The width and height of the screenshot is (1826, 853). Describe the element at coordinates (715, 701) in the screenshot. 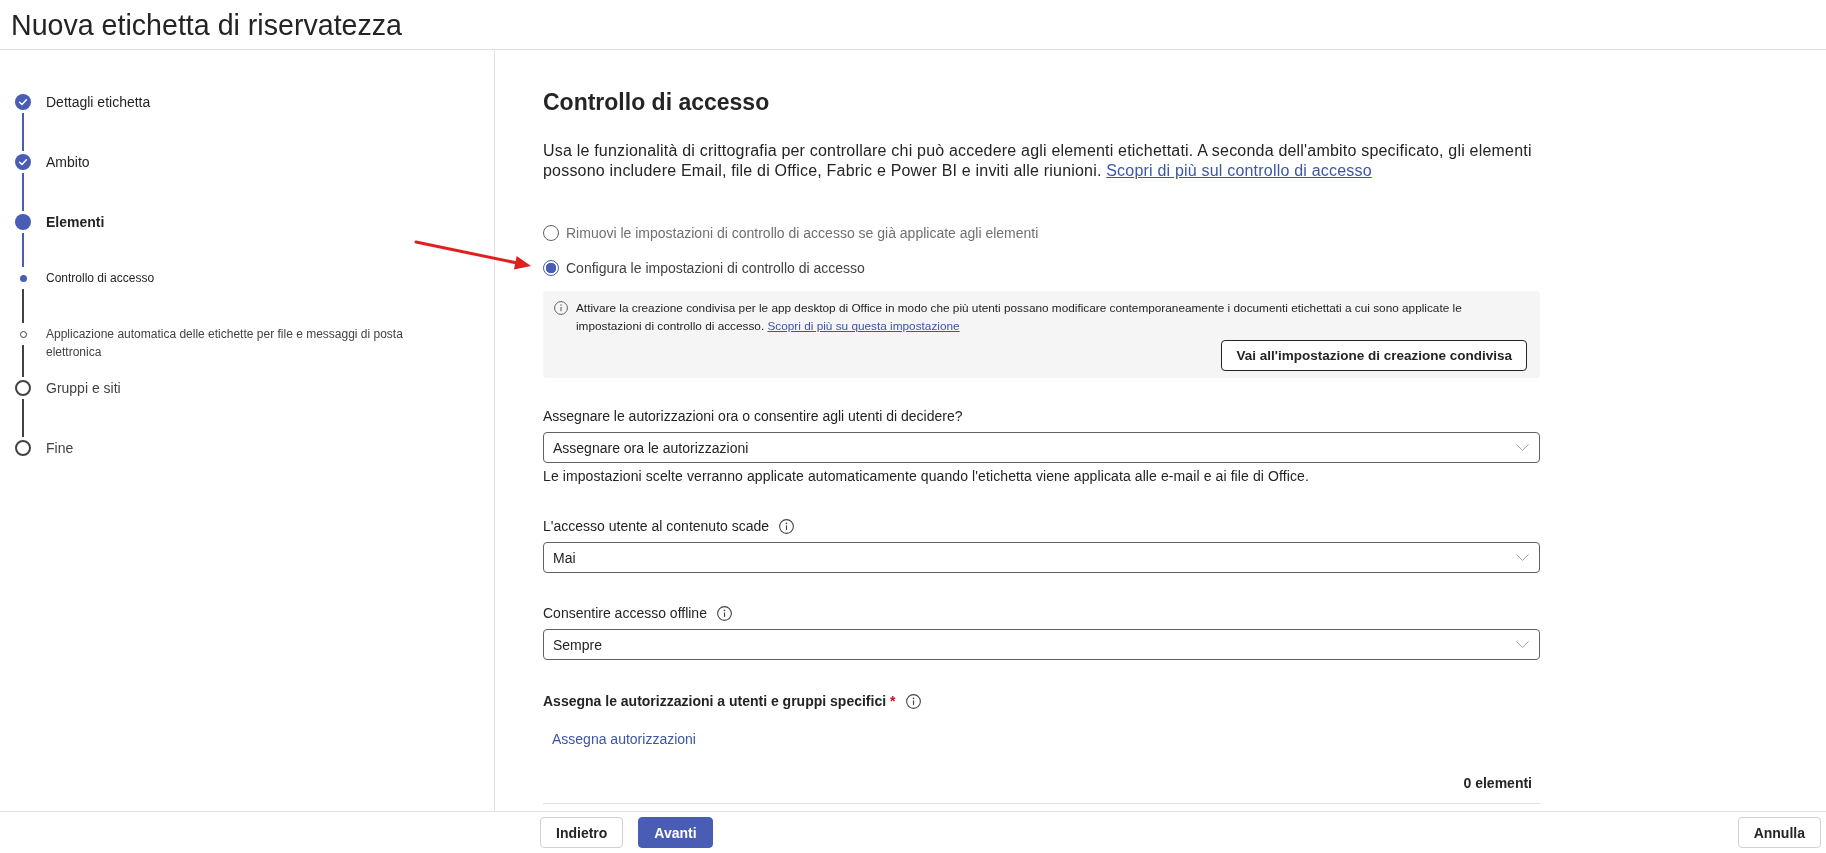

I see `field-label: Assegna le autorizzazioni a utenti e gruppi specifici` at that location.